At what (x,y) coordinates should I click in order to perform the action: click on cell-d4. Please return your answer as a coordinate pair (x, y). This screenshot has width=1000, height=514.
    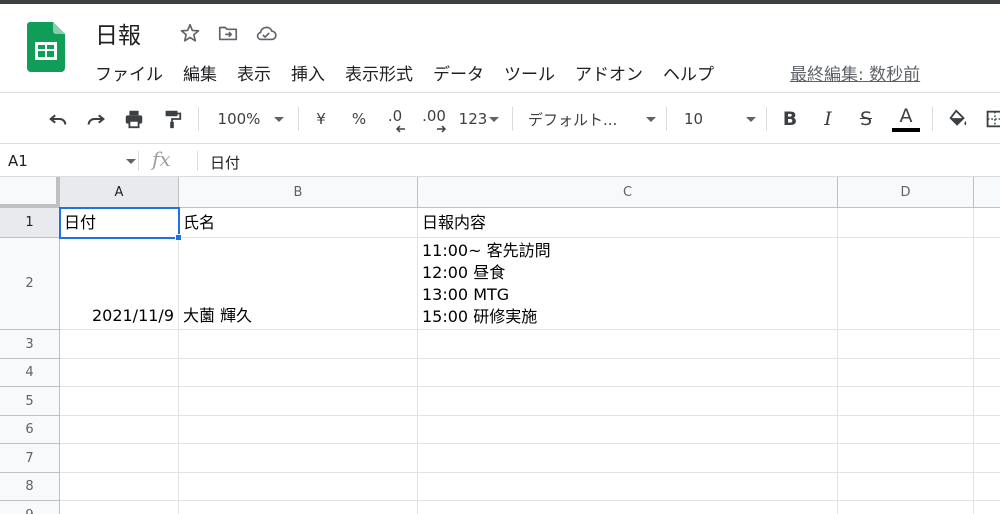
    Looking at the image, I should click on (906, 373).